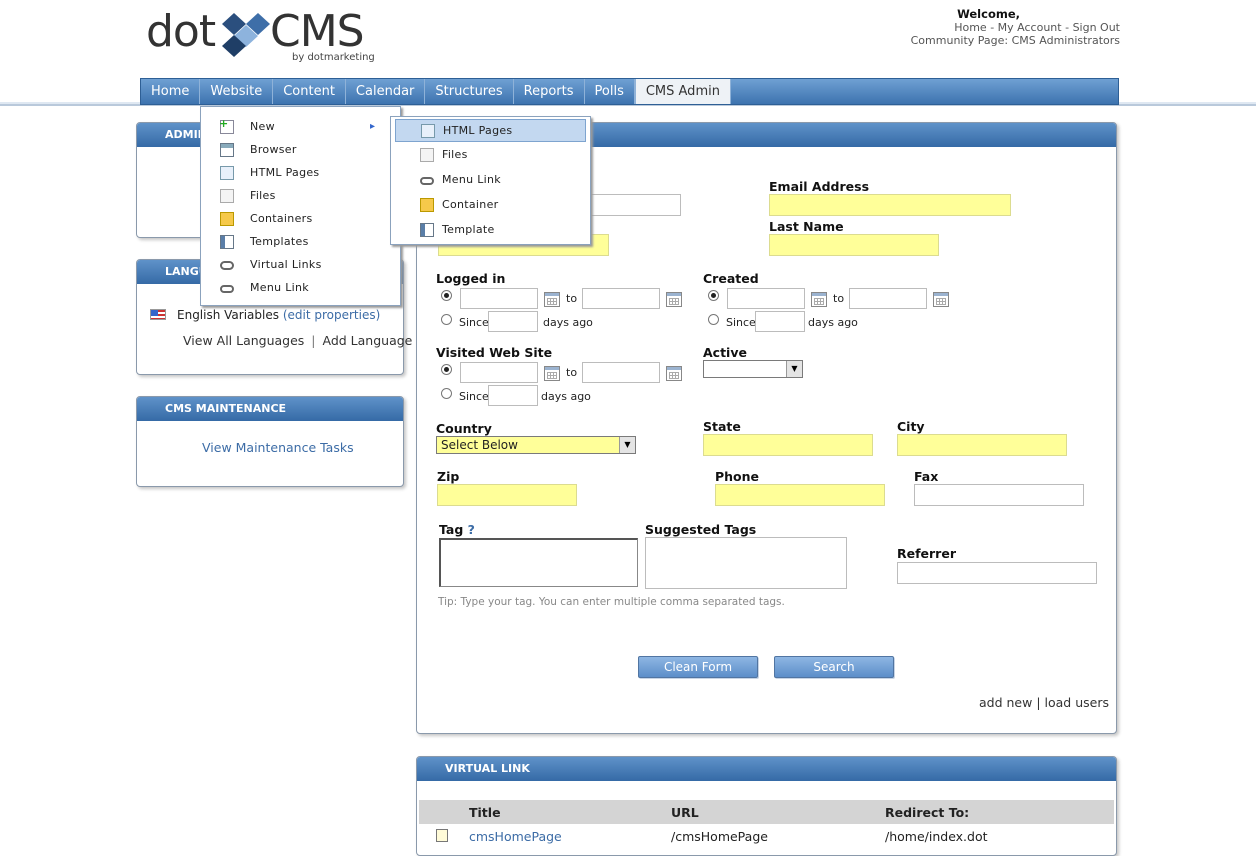 The image size is (1256, 856). Describe the element at coordinates (490, 130) in the screenshot. I see `submenu-item-html-pages: HTML Pages` at that location.